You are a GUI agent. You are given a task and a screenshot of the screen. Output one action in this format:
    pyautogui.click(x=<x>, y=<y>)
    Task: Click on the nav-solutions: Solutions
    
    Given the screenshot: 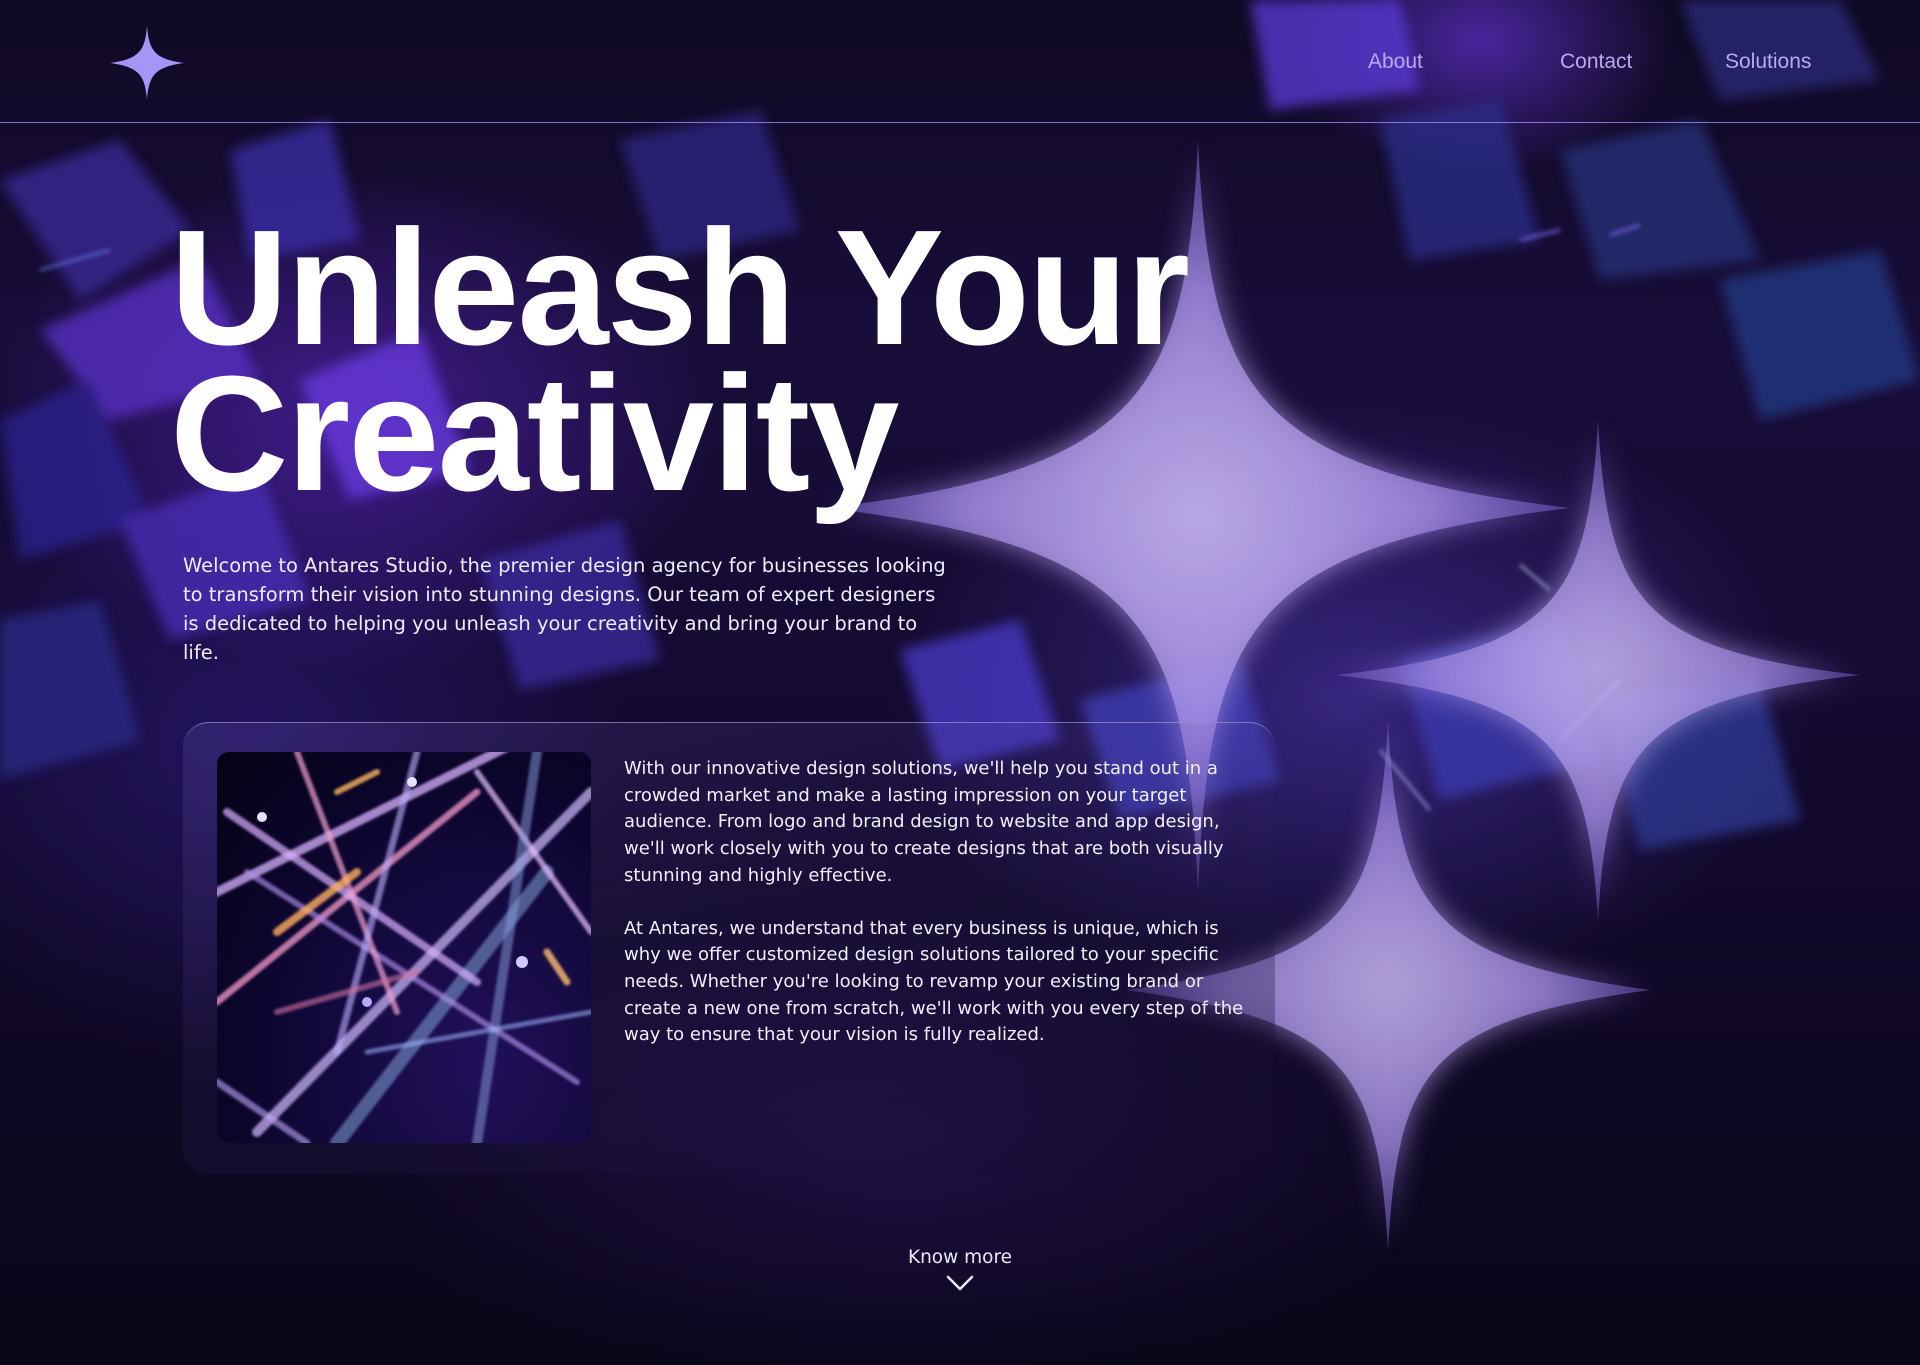 What is the action you would take?
    pyautogui.click(x=1768, y=62)
    